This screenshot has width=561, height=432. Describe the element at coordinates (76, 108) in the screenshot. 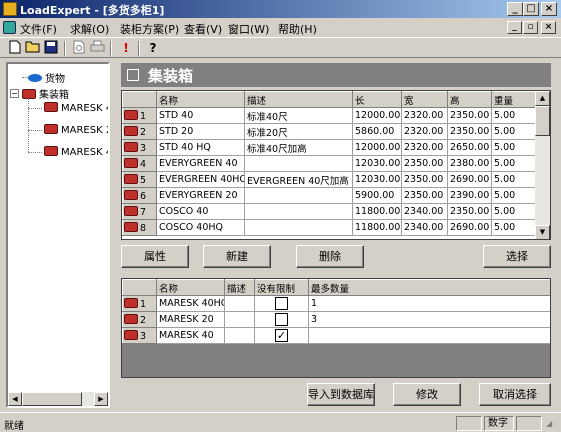

I see `tree-node-container-item: MARESK 40HQ` at that location.